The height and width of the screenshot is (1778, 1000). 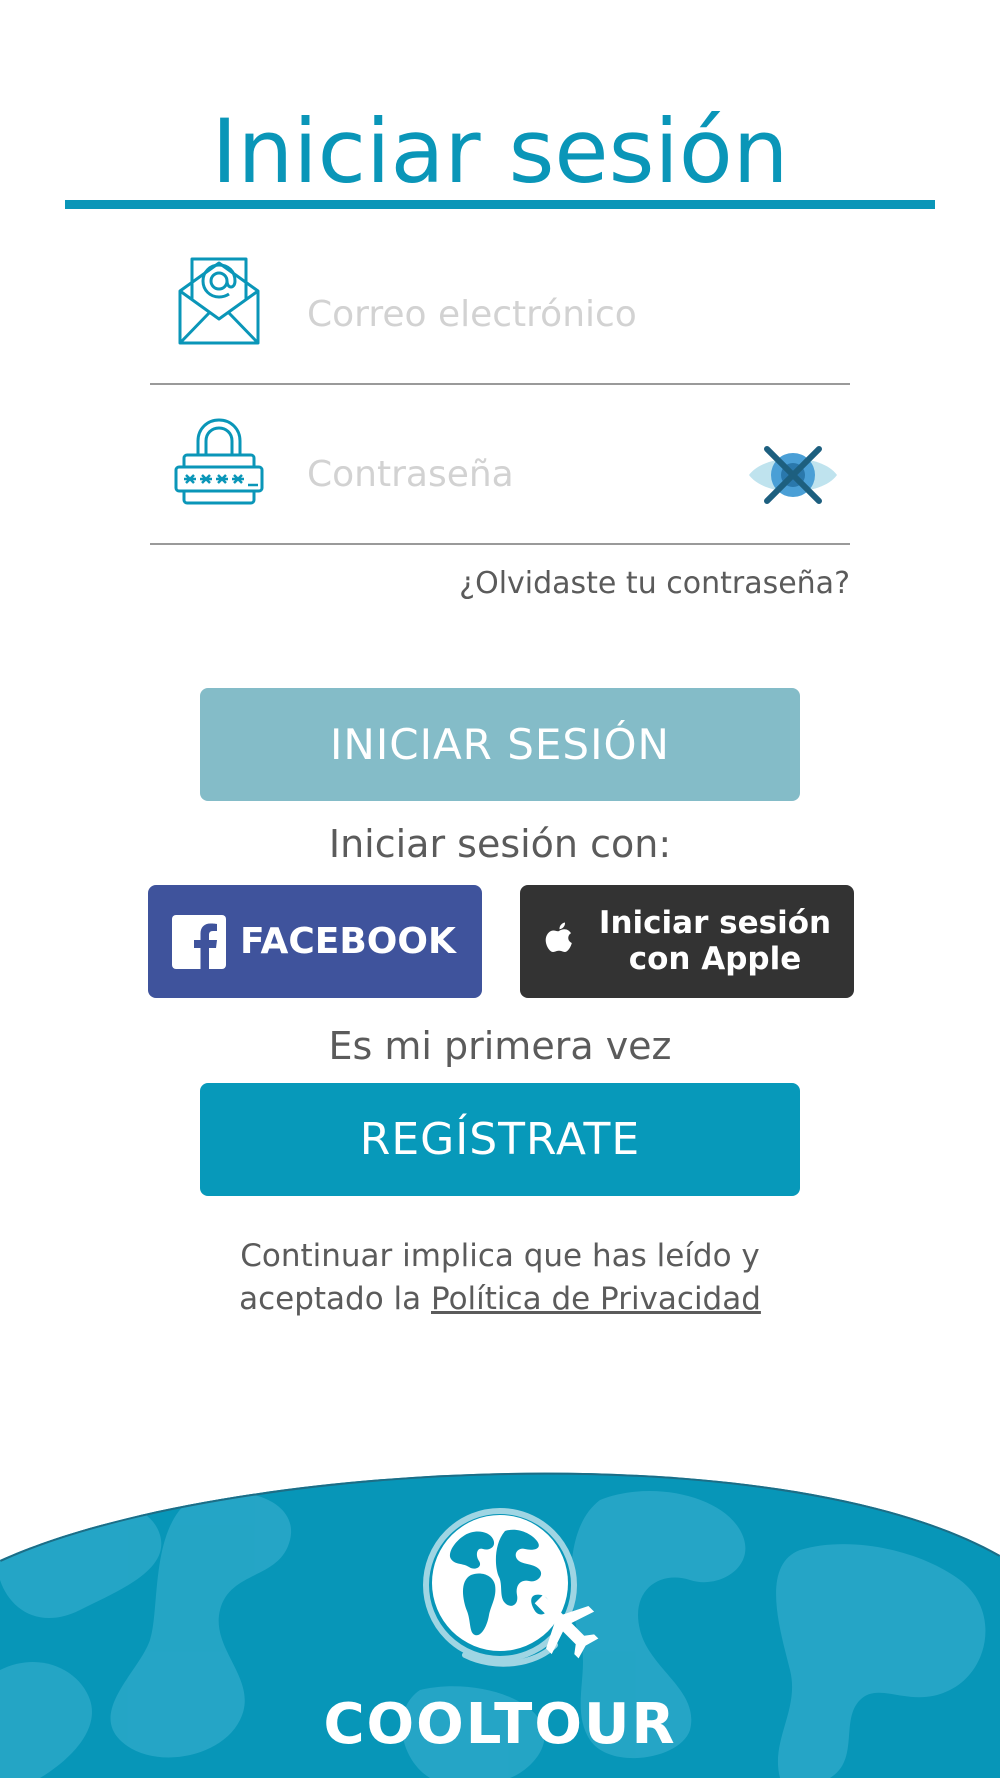 What do you see at coordinates (596, 1299) in the screenshot?
I see `privacy-policy-link: Política de Privacidad` at bounding box center [596, 1299].